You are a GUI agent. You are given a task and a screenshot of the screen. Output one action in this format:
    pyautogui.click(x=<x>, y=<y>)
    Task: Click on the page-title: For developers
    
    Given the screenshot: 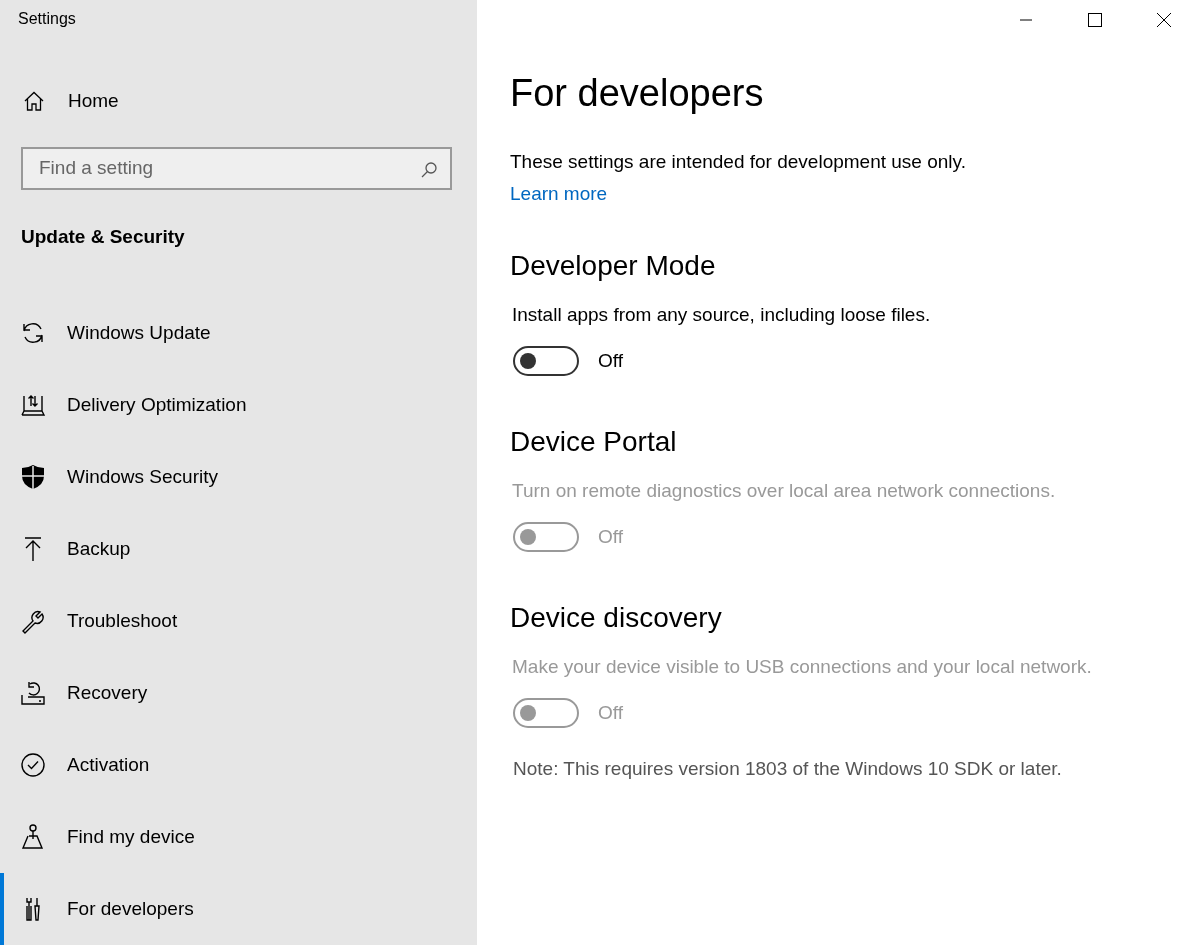 What is the action you would take?
    pyautogui.click(x=637, y=94)
    